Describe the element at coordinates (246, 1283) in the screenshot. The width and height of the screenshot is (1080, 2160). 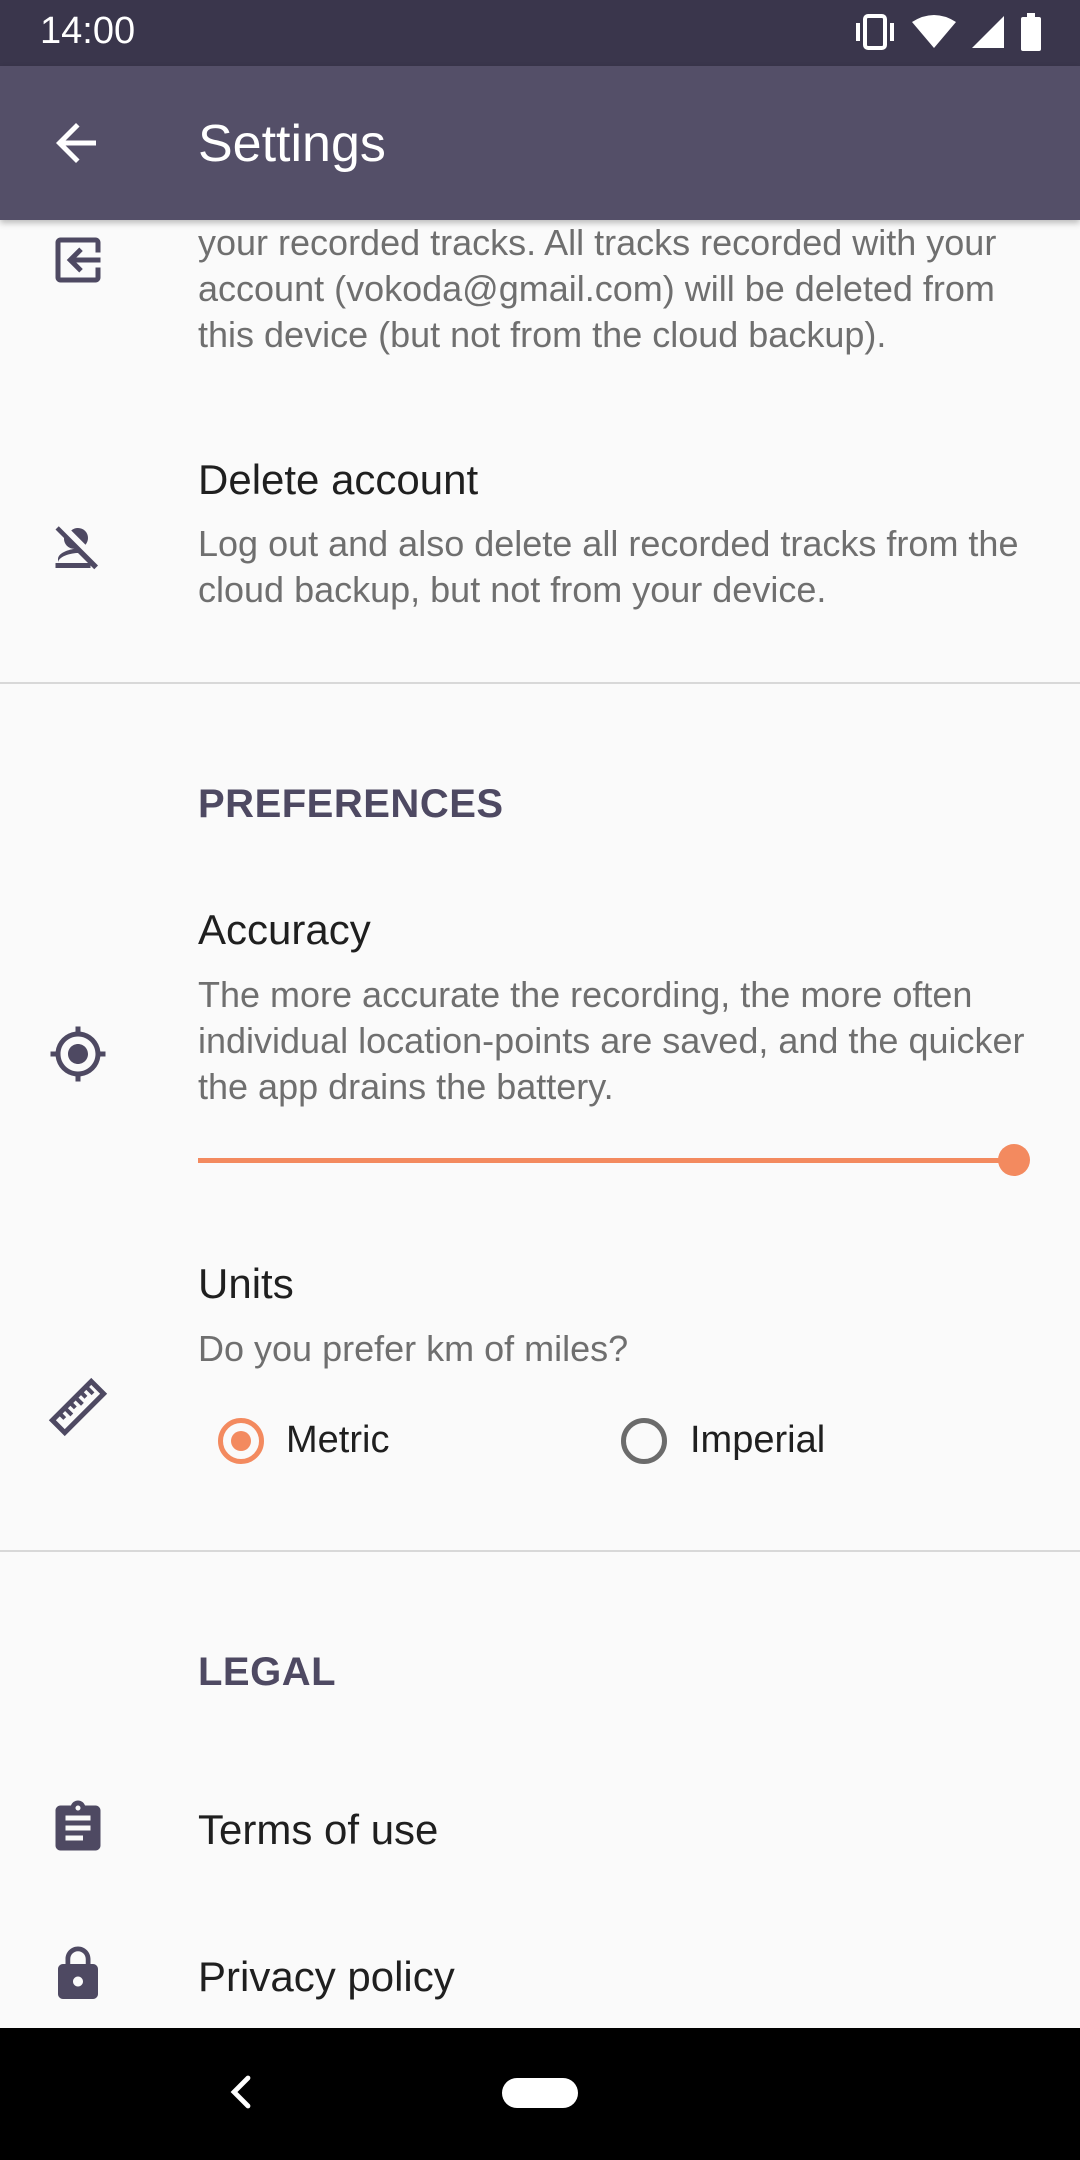
I see `units-title: Units` at that location.